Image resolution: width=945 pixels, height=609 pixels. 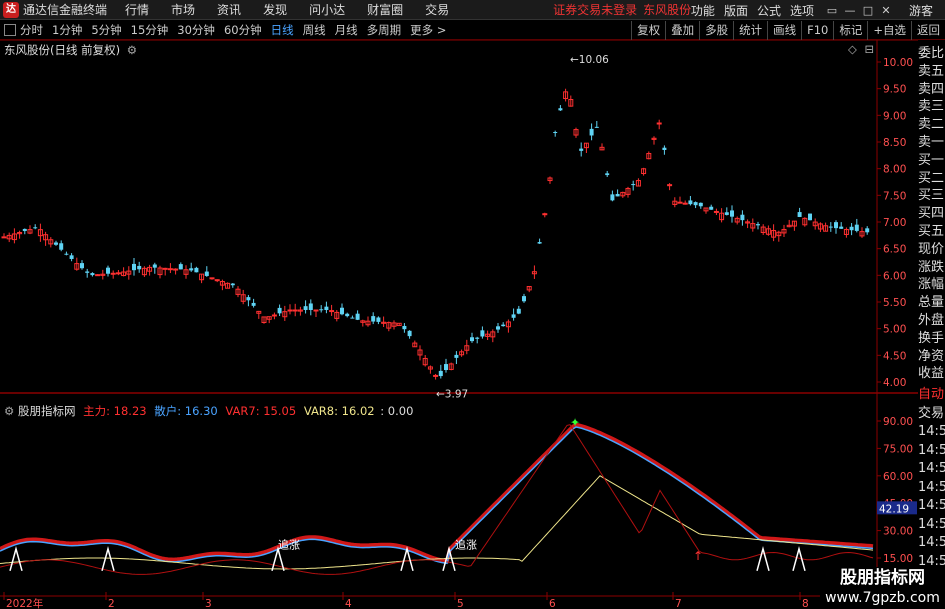 What do you see at coordinates (870, 49) in the screenshot?
I see `expand-icon: ⊟` at bounding box center [870, 49].